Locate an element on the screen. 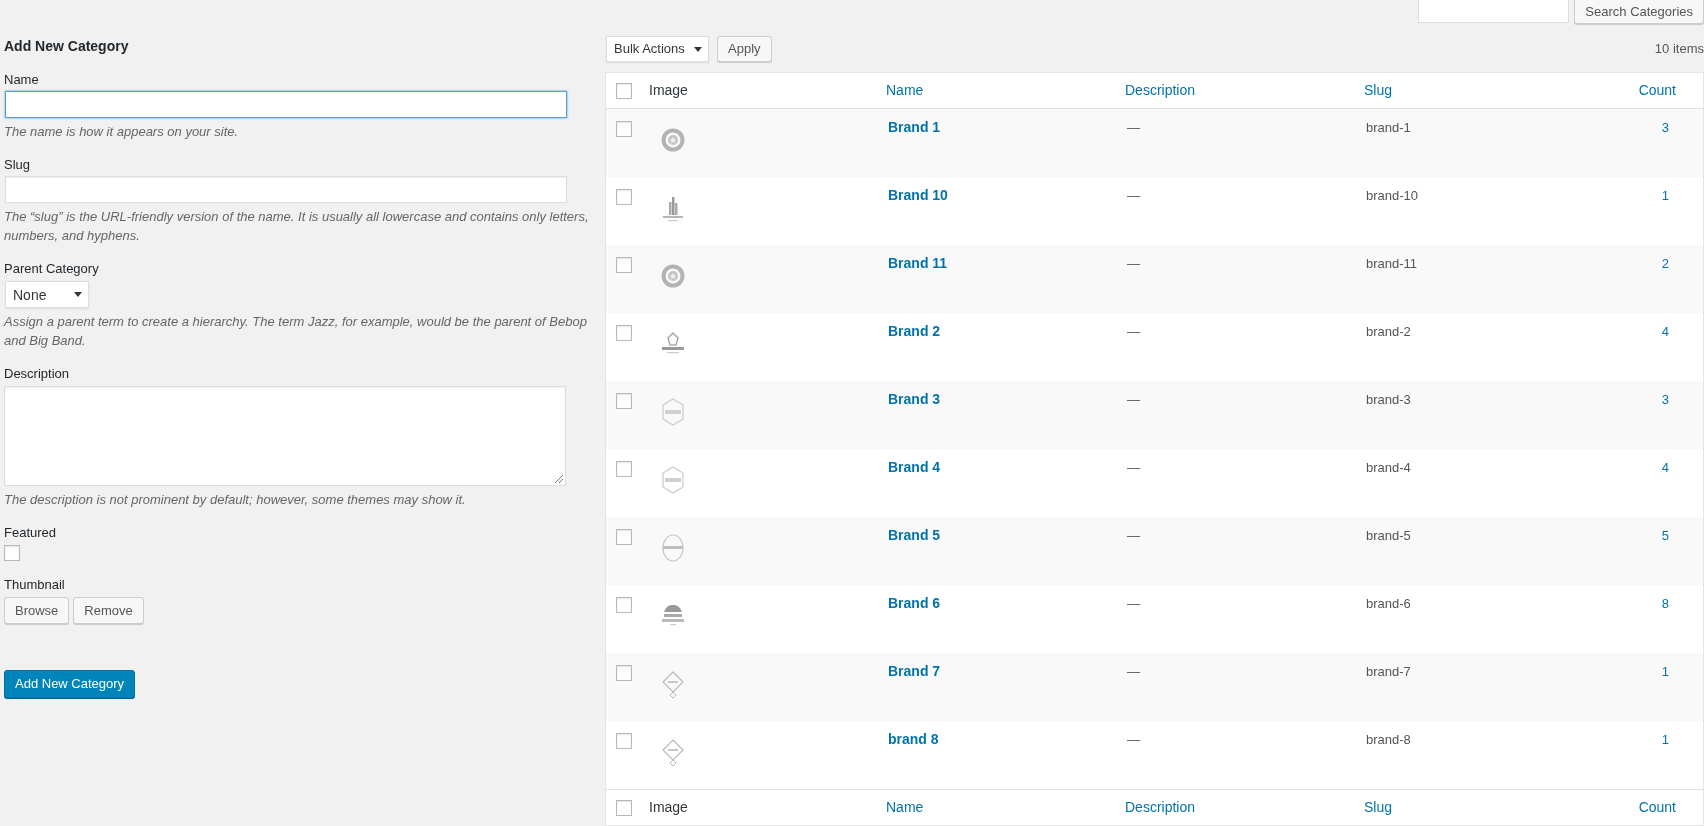  field-label: Thumbnail is located at coordinates (35, 585).